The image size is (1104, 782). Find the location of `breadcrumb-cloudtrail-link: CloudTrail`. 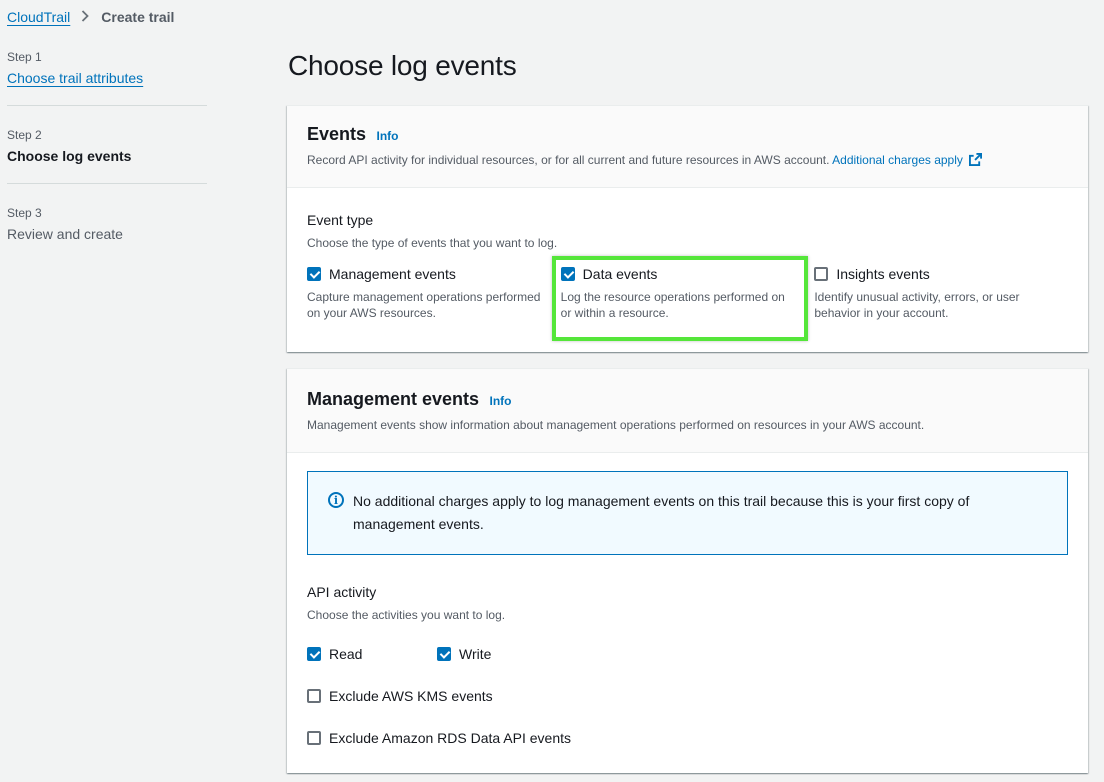

breadcrumb-cloudtrail-link: CloudTrail is located at coordinates (38, 17).